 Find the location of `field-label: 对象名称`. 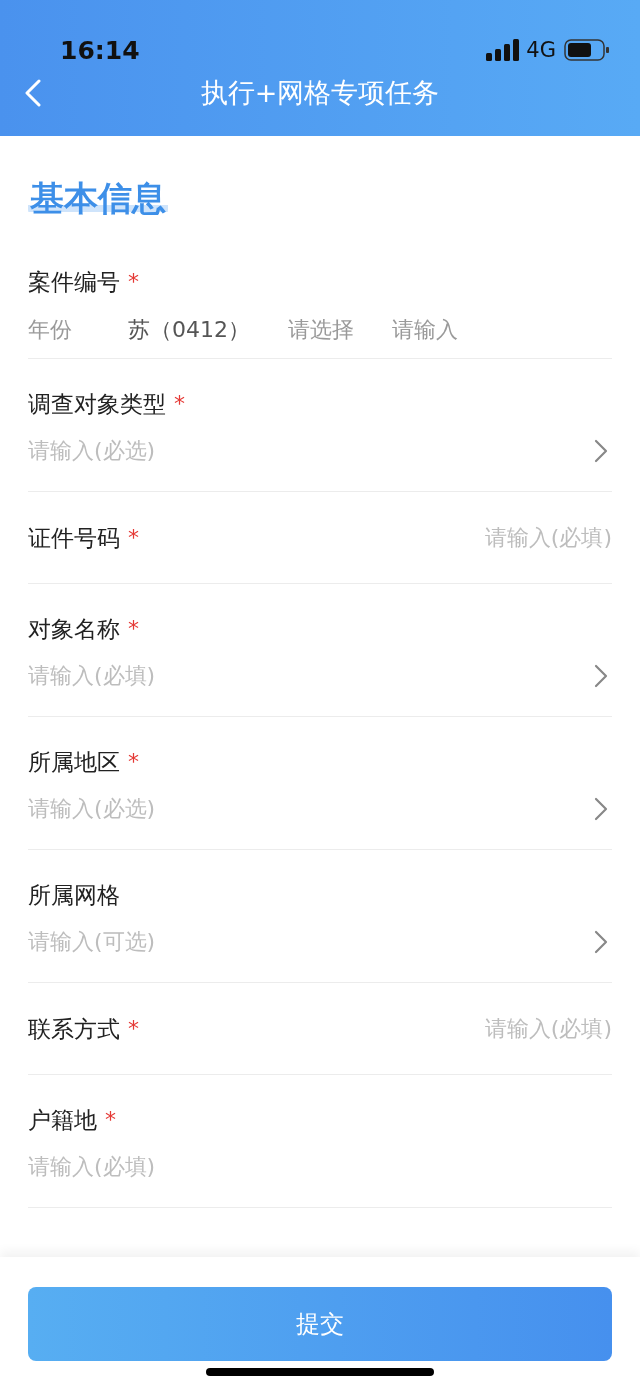

field-label: 对象名称 is located at coordinates (74, 629).